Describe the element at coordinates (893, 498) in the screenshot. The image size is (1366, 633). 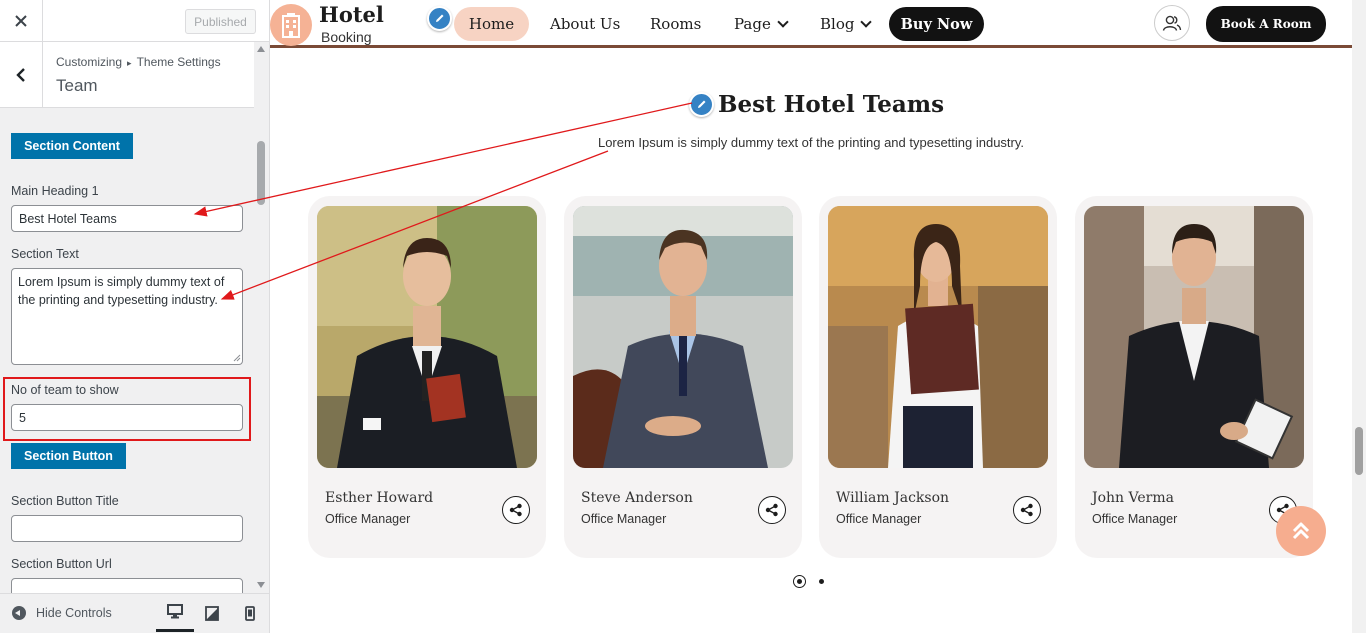
I see `team-member-name: William Jackson` at that location.